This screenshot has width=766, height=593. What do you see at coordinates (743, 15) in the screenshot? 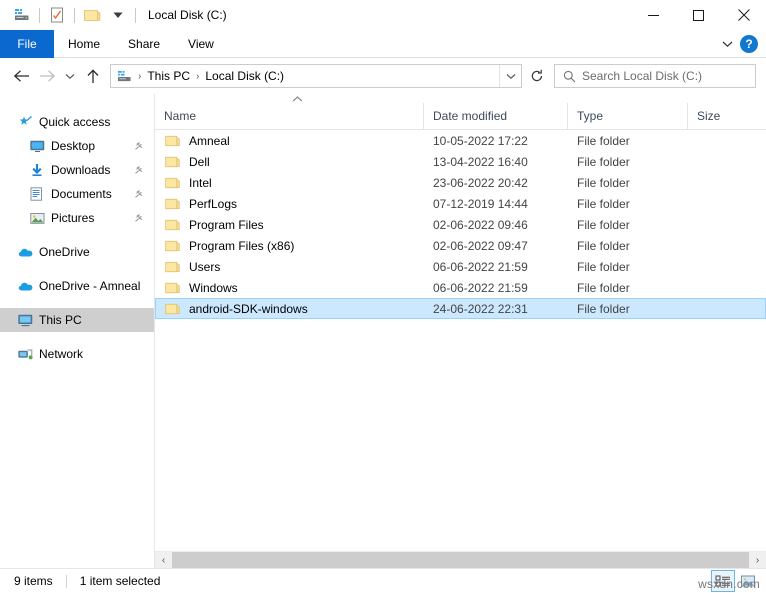
I see `close-button` at bounding box center [743, 15].